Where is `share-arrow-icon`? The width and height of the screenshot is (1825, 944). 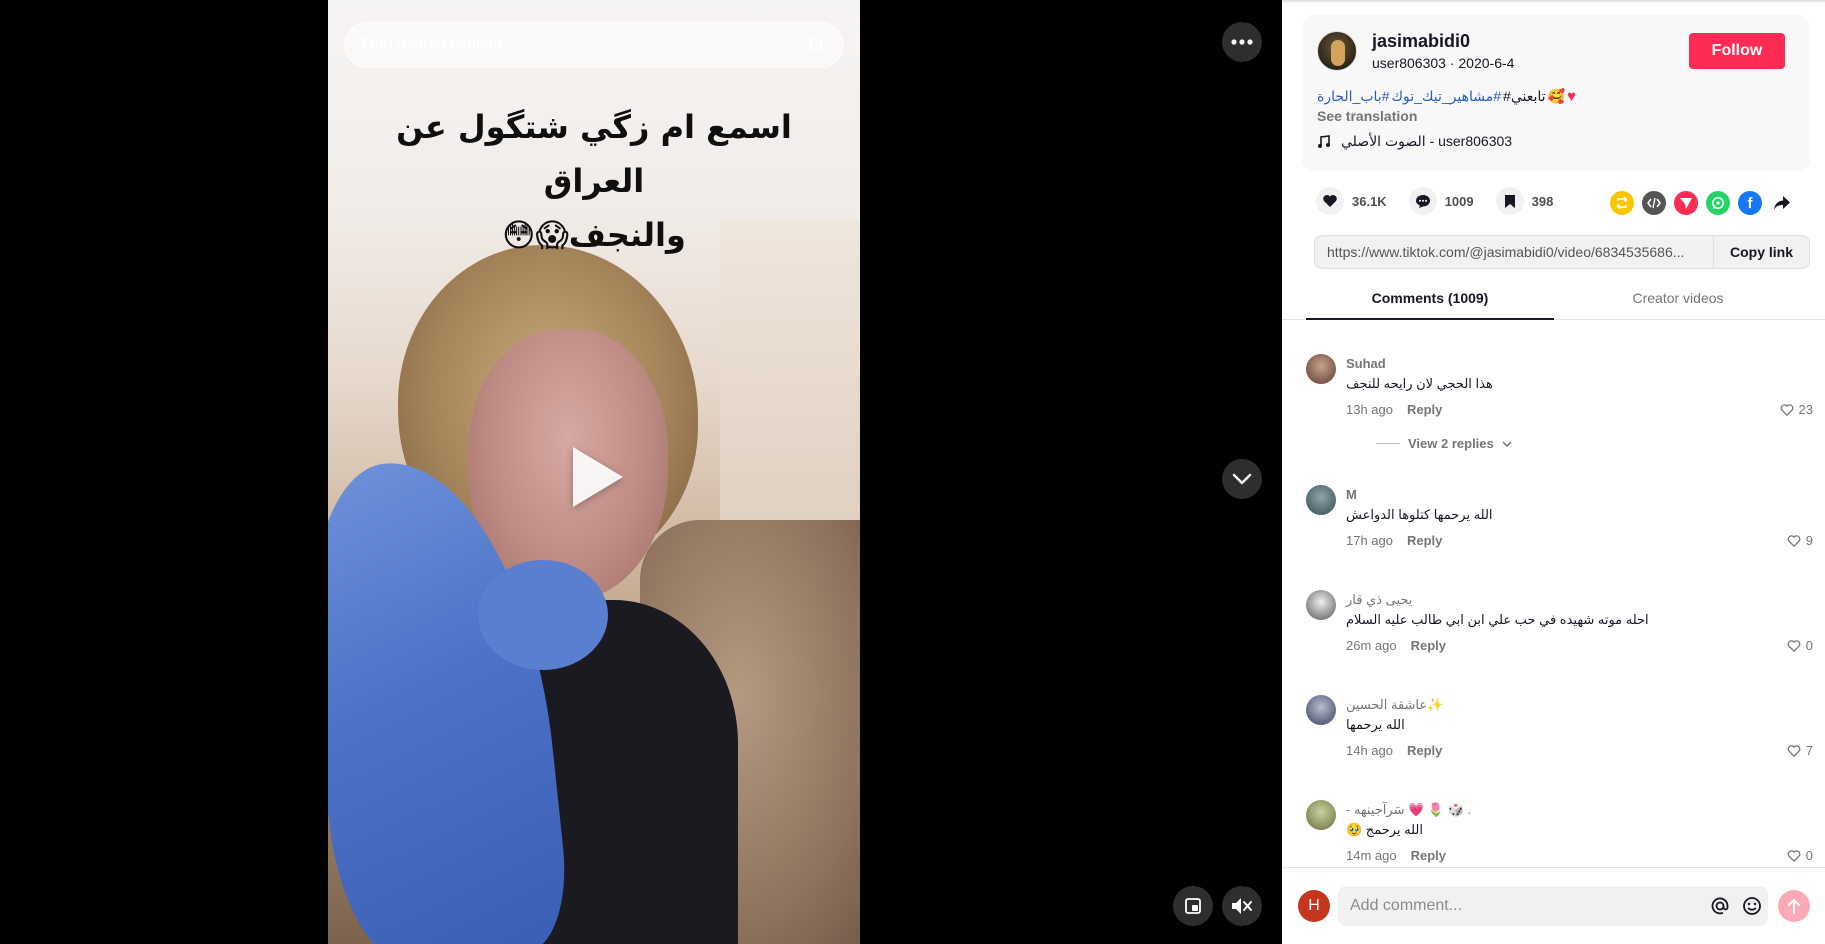 share-arrow-icon is located at coordinates (1782, 203).